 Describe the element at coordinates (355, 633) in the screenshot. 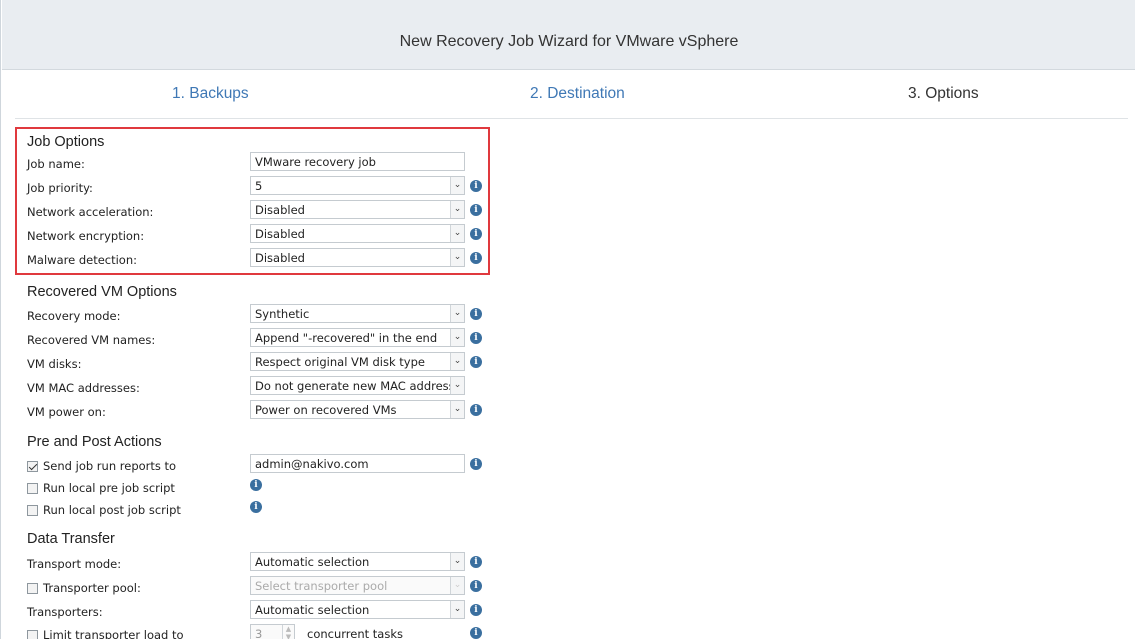

I see `concurrent-tasks-label: concurrent tasks` at that location.